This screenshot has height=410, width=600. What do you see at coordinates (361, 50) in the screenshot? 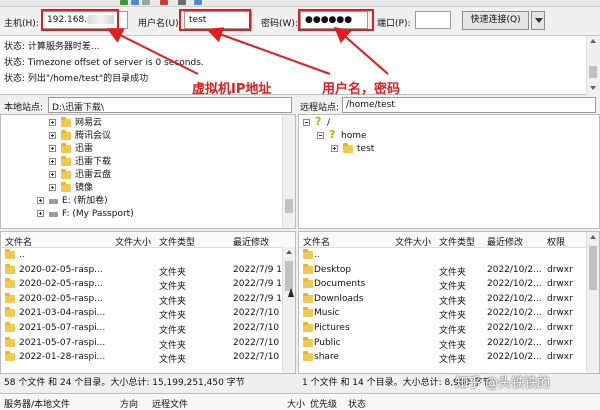
I see `arrow-to-password` at bounding box center [361, 50].